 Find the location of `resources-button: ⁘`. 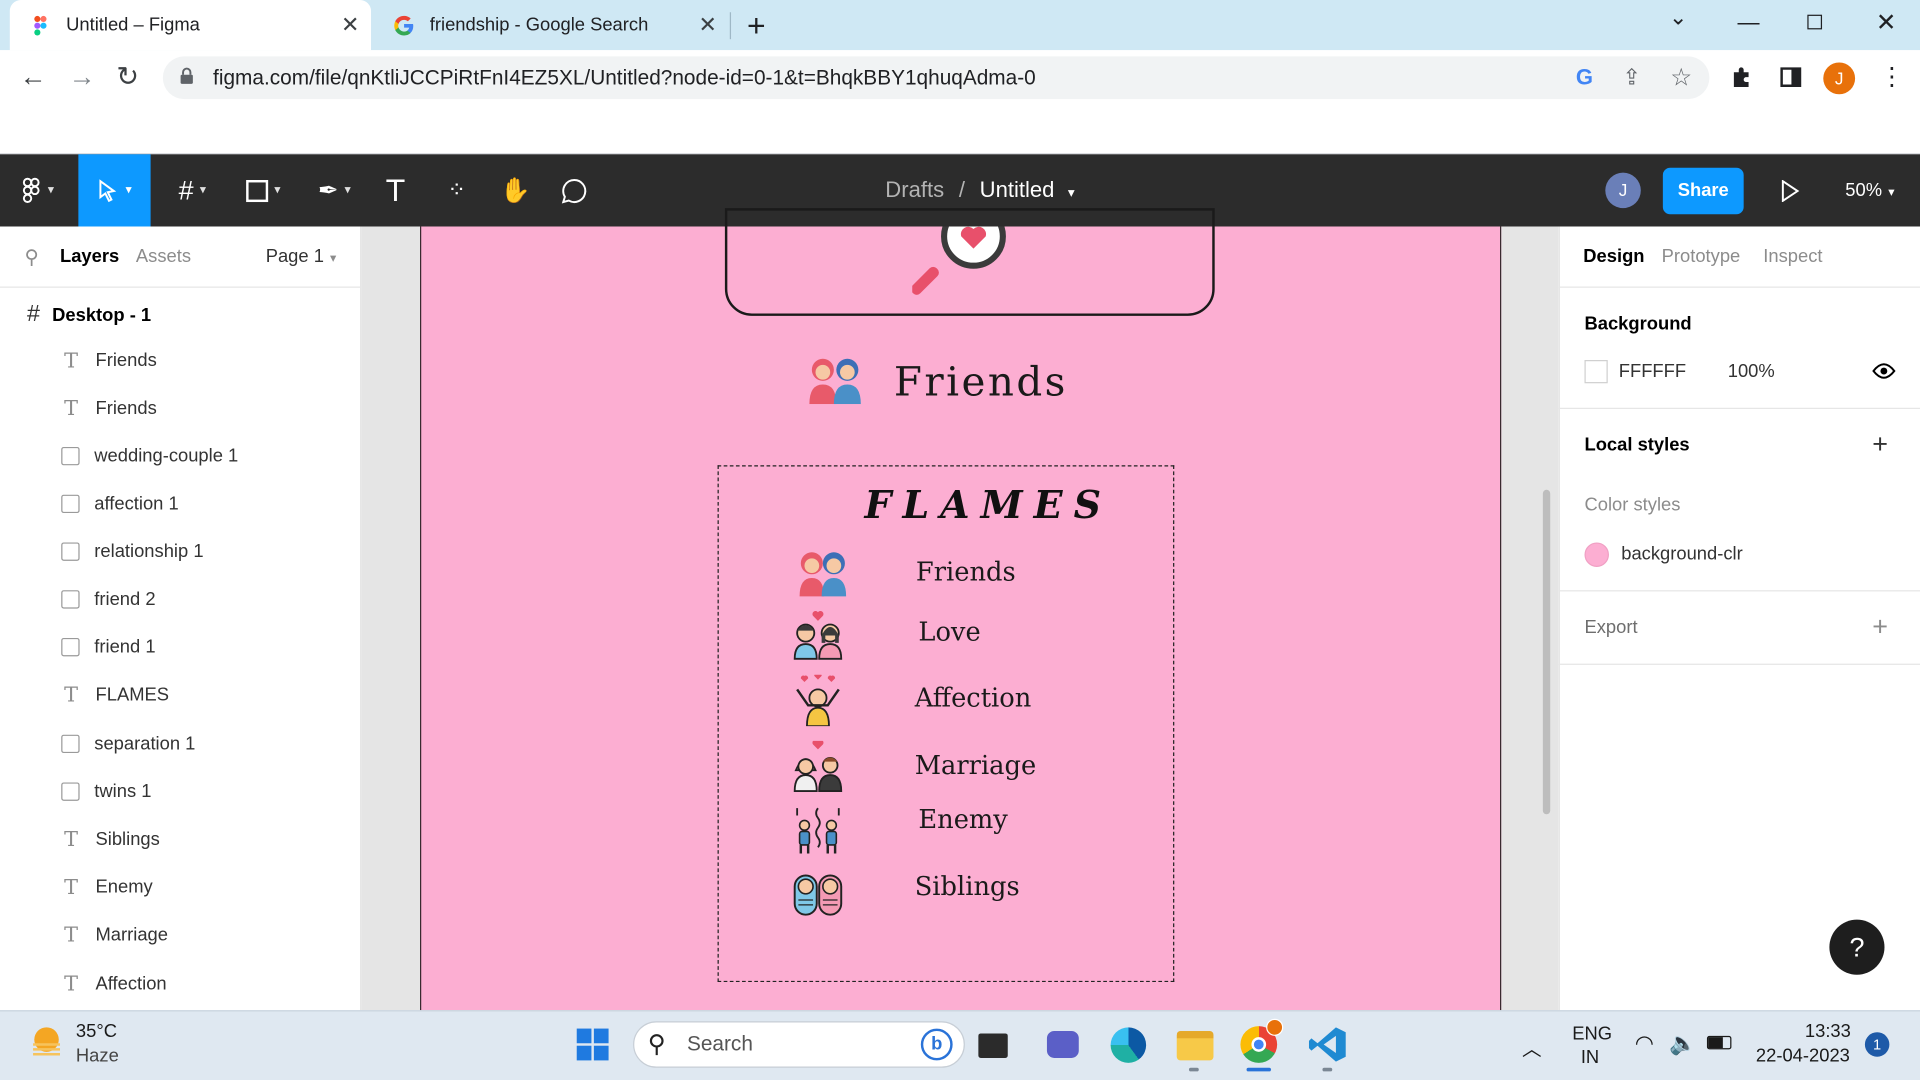

resources-button: ⁘ is located at coordinates (457, 190).